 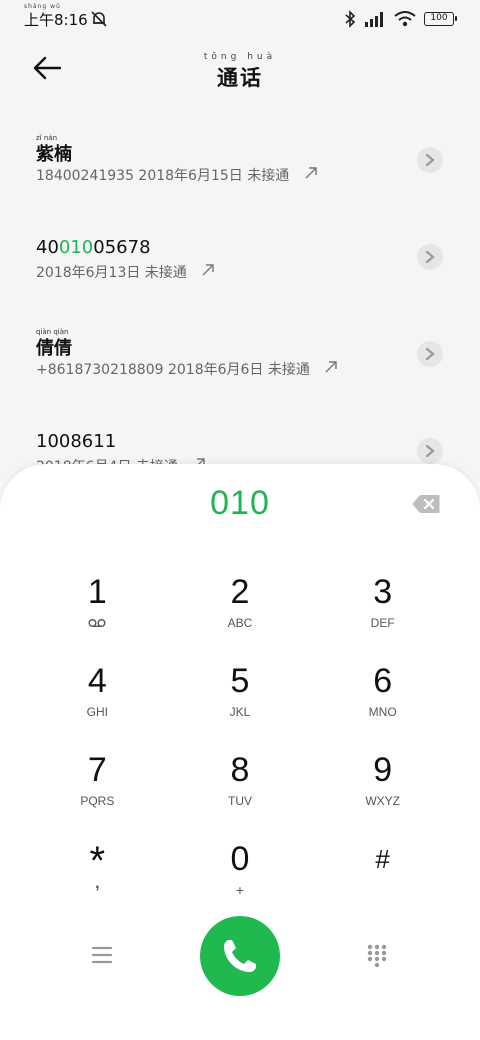 I want to click on signal-icon, so click(x=374, y=19).